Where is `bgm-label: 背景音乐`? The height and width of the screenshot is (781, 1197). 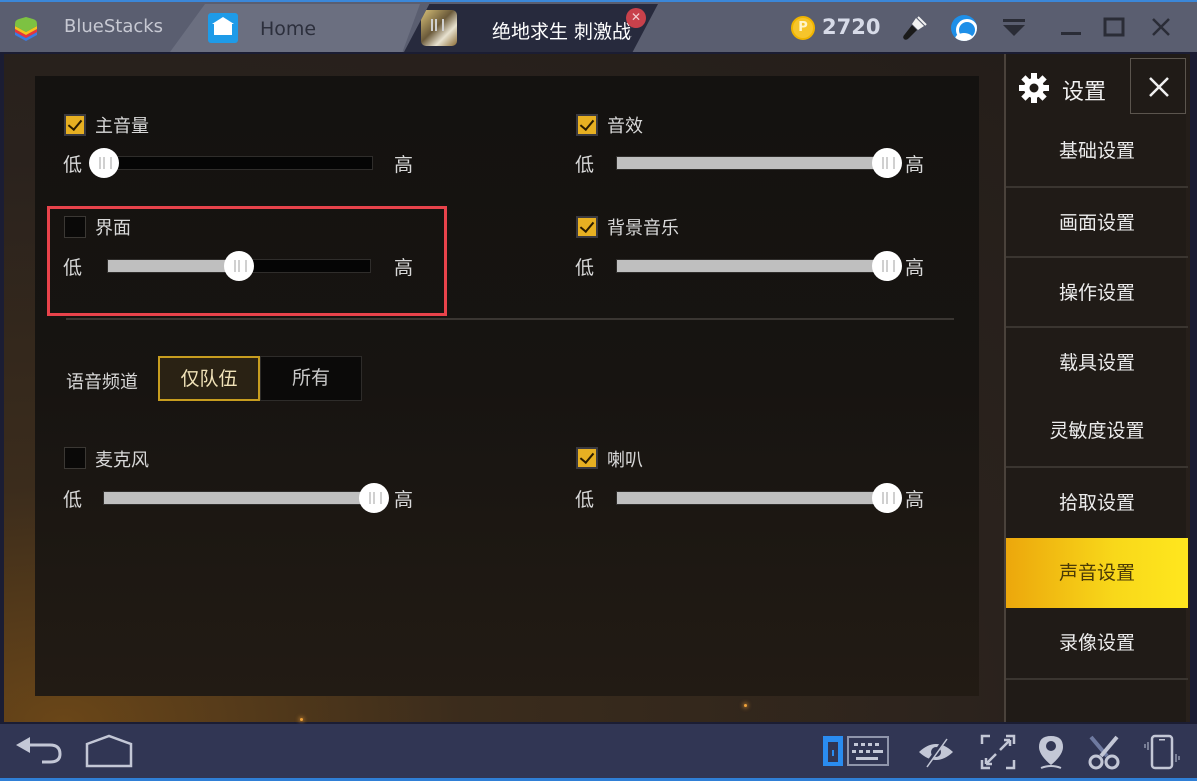 bgm-label: 背景音乐 is located at coordinates (643, 228).